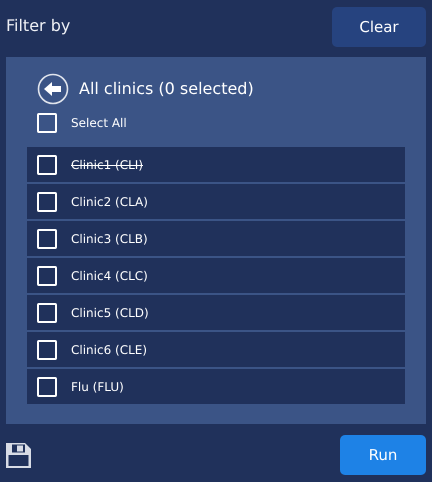 This screenshot has height=482, width=432. What do you see at coordinates (216, 386) in the screenshot?
I see `clinic-row: Flu (FLU)` at bounding box center [216, 386].